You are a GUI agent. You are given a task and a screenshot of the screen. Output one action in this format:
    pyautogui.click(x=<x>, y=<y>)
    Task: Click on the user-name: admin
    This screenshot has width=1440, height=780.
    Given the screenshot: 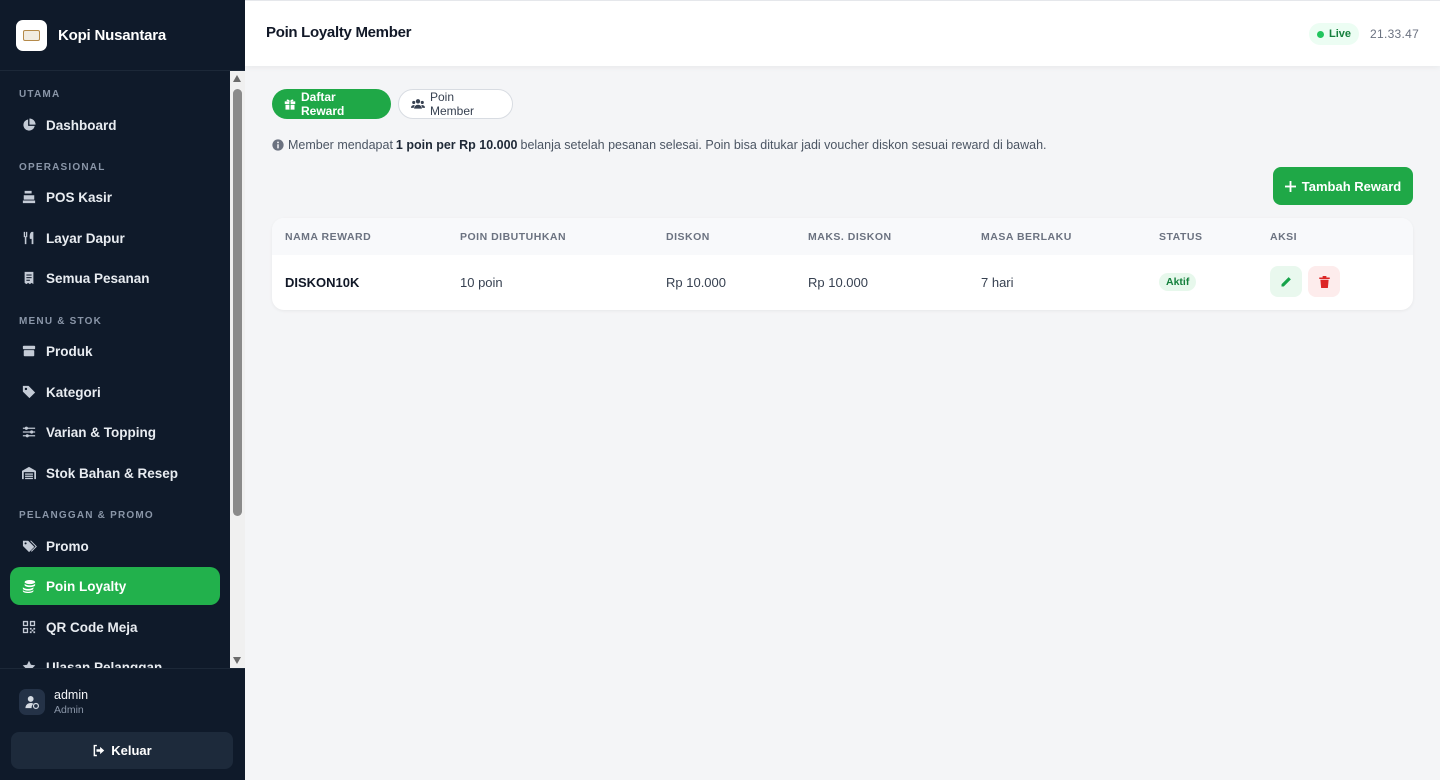 What is the action you would take?
    pyautogui.click(x=71, y=695)
    